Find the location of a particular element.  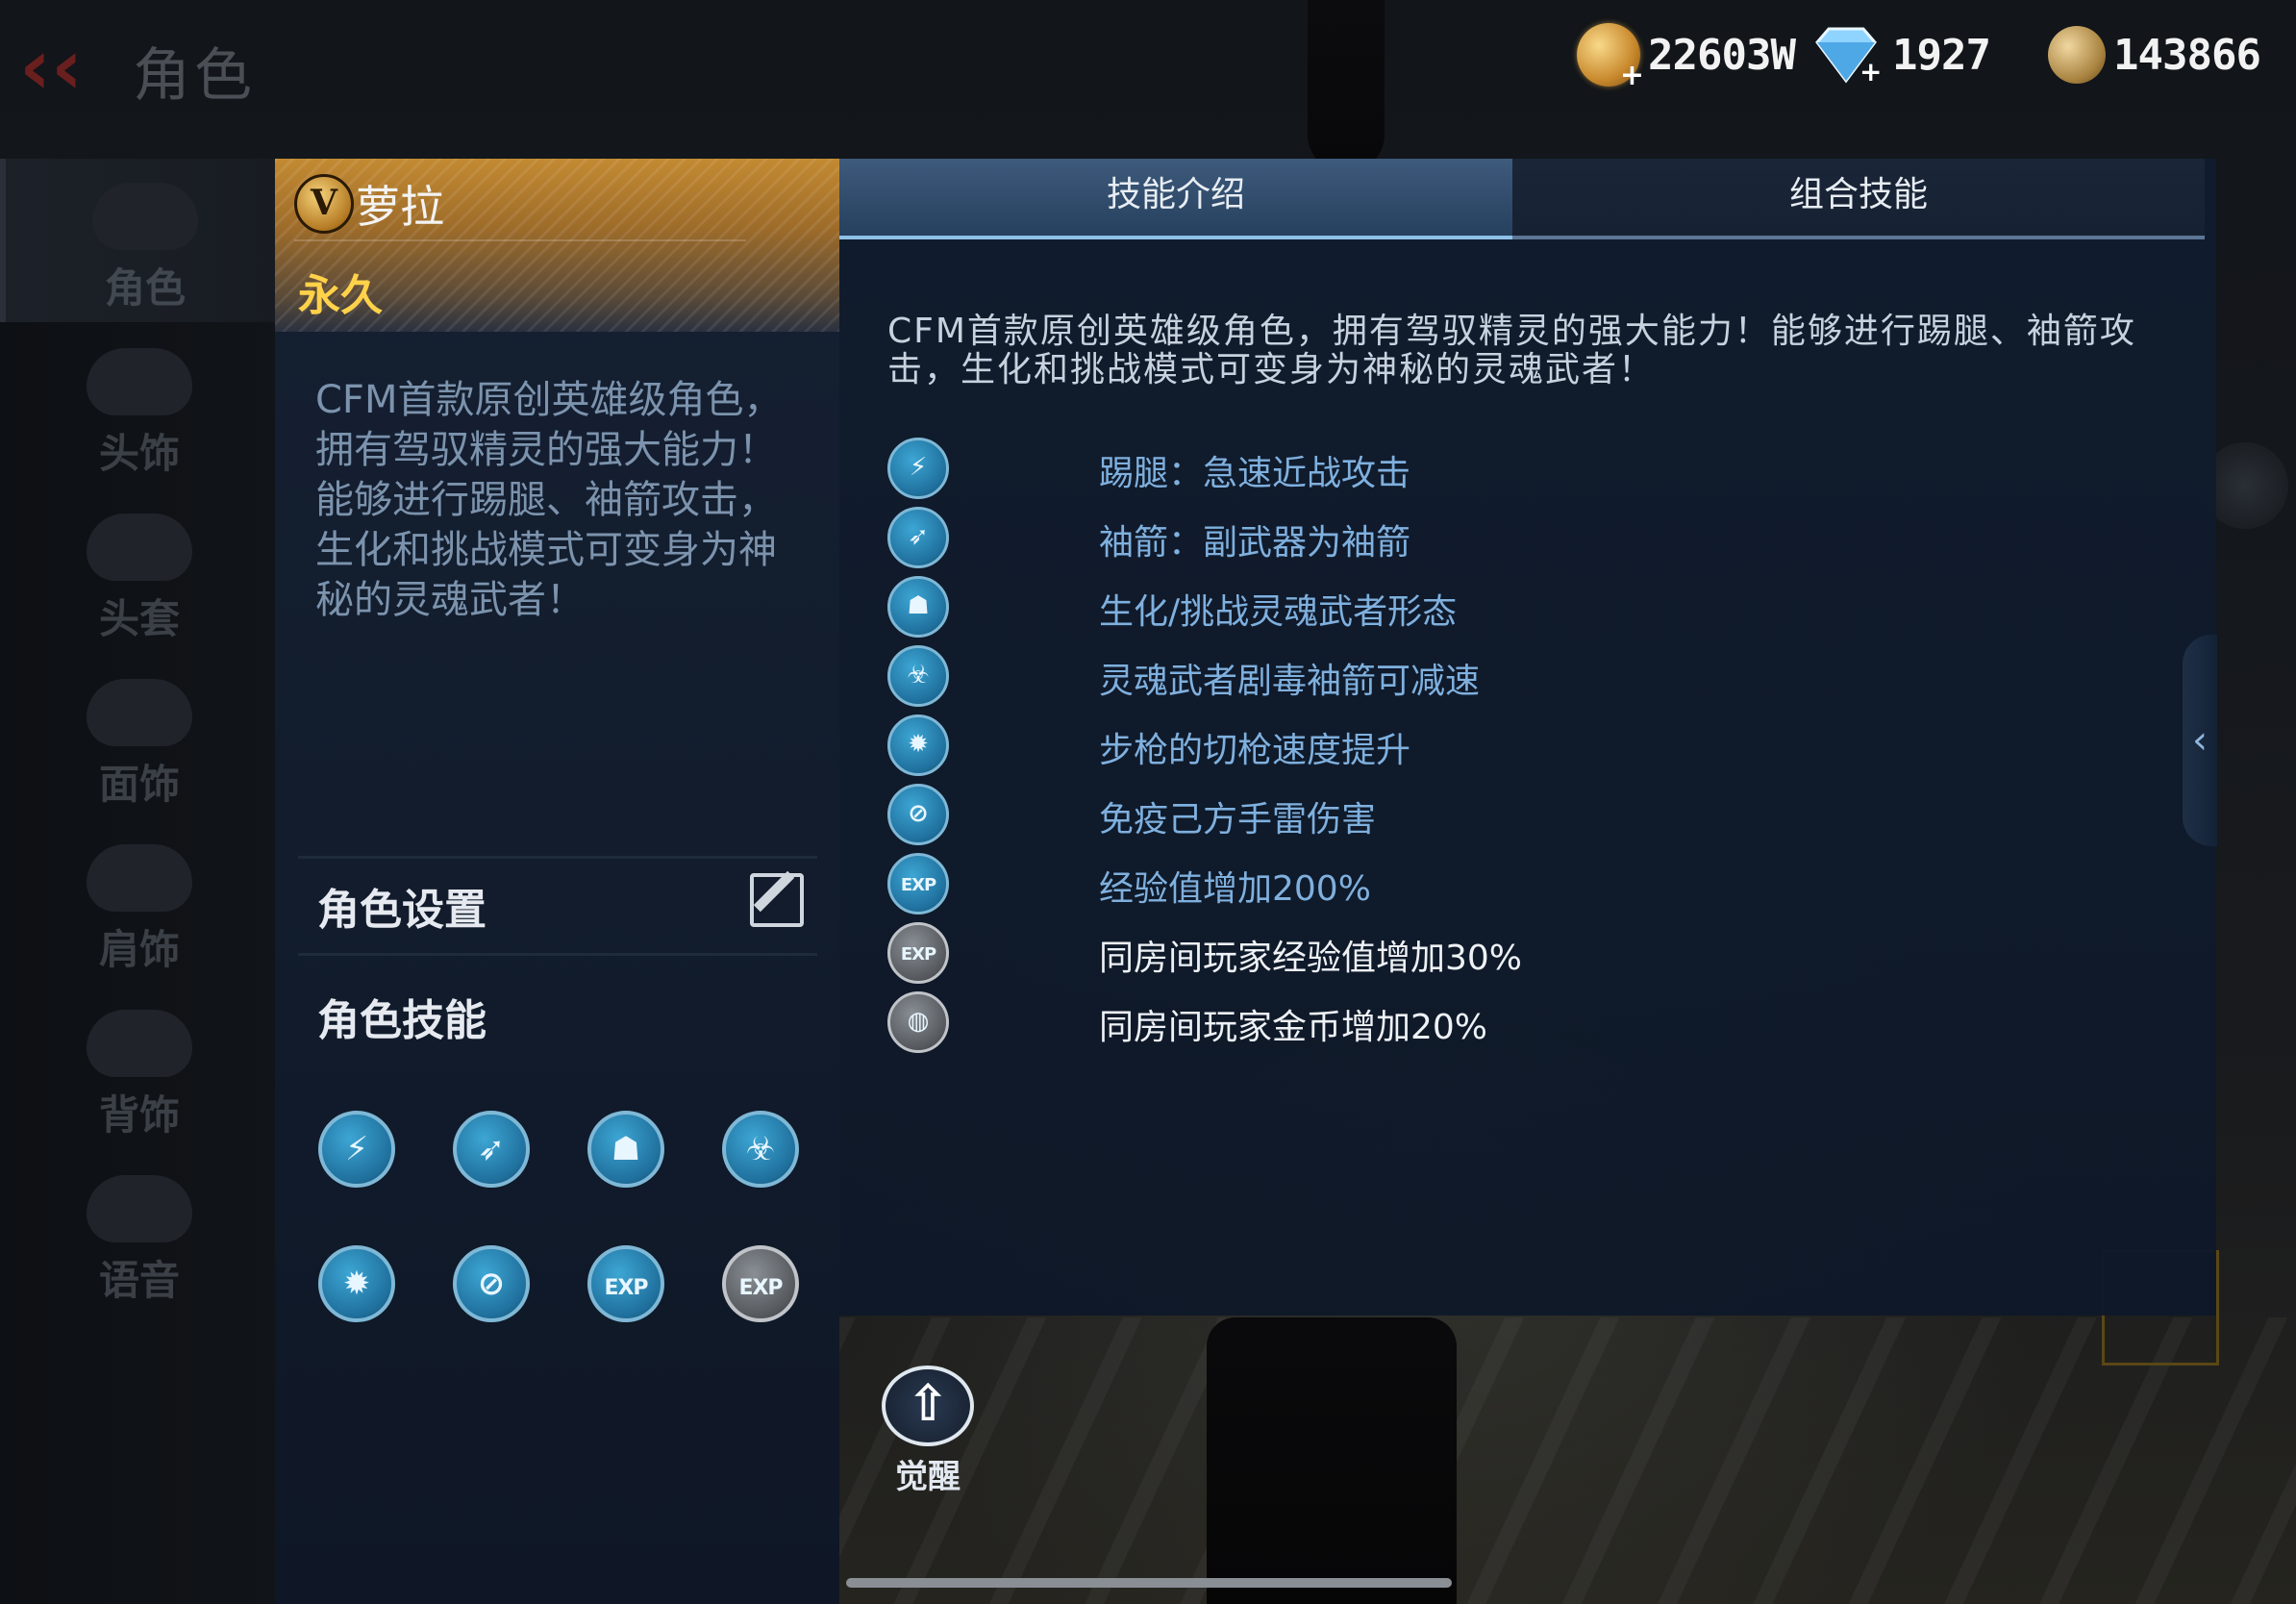

upgrade-arrow-icon: ⇧ is located at coordinates (928, 1406).